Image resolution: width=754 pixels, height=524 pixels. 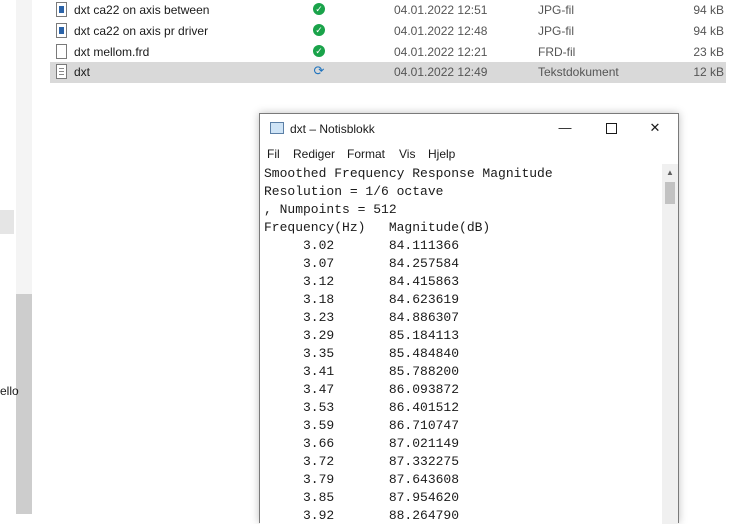 I want to click on nav-scrollbar-thumb, so click(x=24, y=404).